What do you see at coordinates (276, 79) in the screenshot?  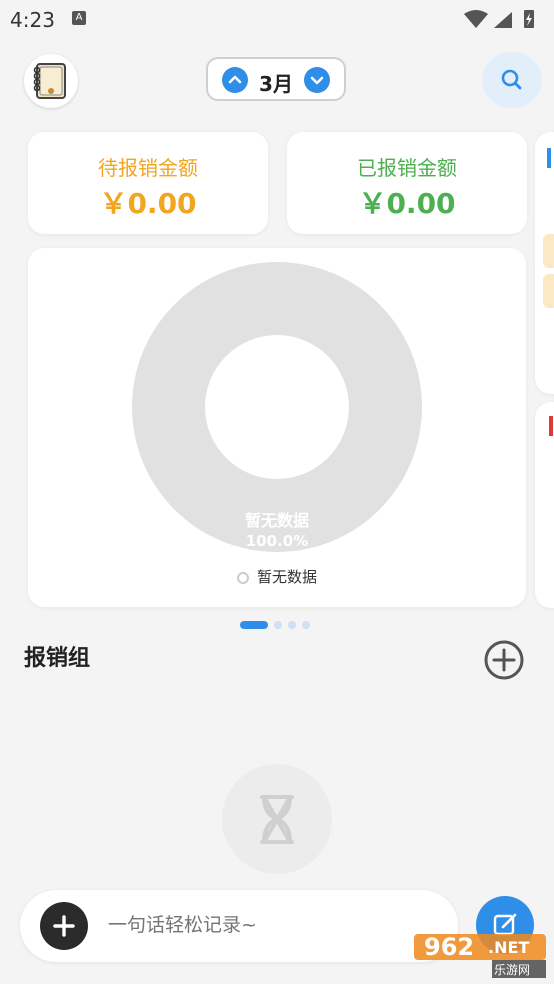 I see `month-switcher: 3月` at bounding box center [276, 79].